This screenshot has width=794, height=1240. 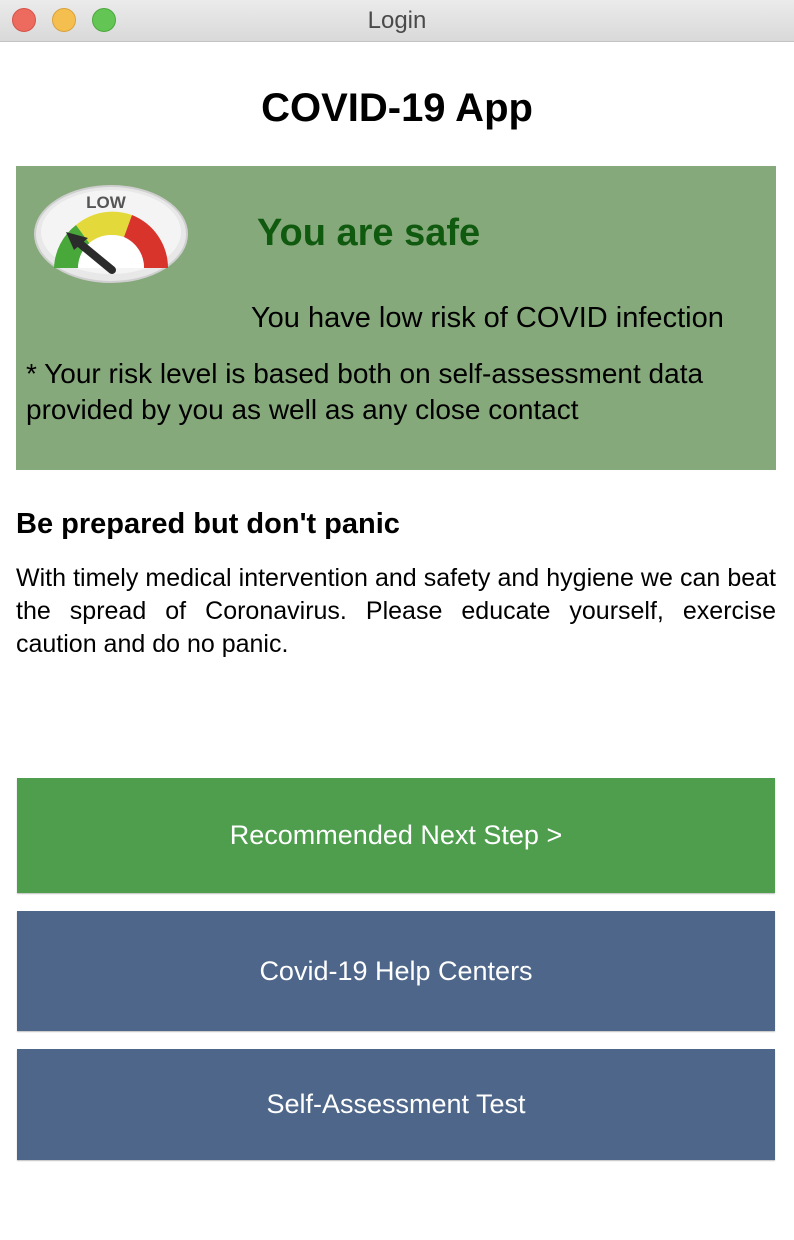 What do you see at coordinates (397, 108) in the screenshot?
I see `app-title: COVID-19 App` at bounding box center [397, 108].